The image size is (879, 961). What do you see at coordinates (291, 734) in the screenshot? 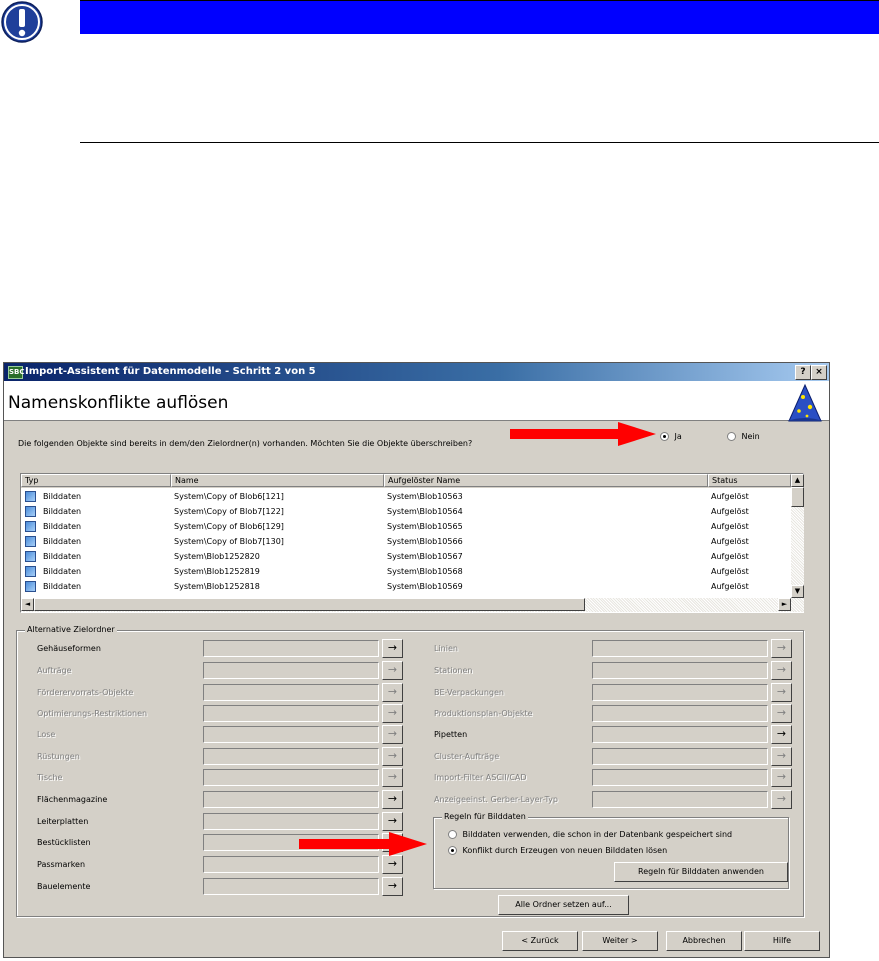
I see `folder-field-lots` at bounding box center [291, 734].